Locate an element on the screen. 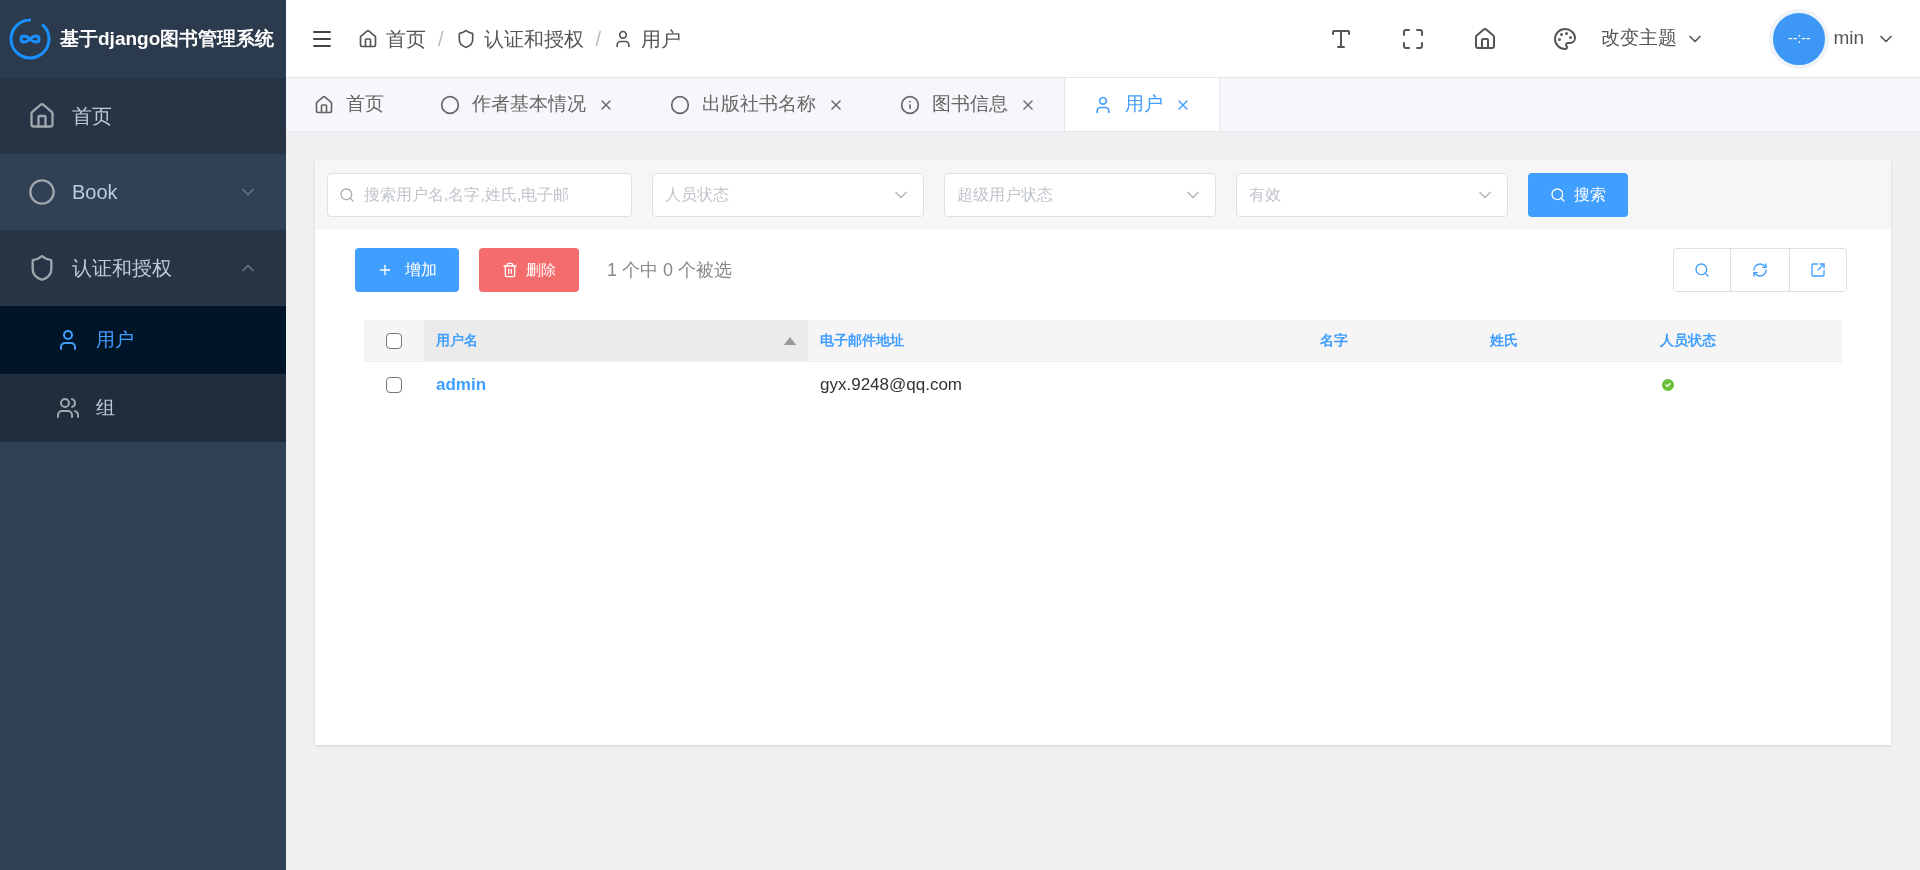 This screenshot has height=870, width=1920. tab-label: 首页 is located at coordinates (365, 104).